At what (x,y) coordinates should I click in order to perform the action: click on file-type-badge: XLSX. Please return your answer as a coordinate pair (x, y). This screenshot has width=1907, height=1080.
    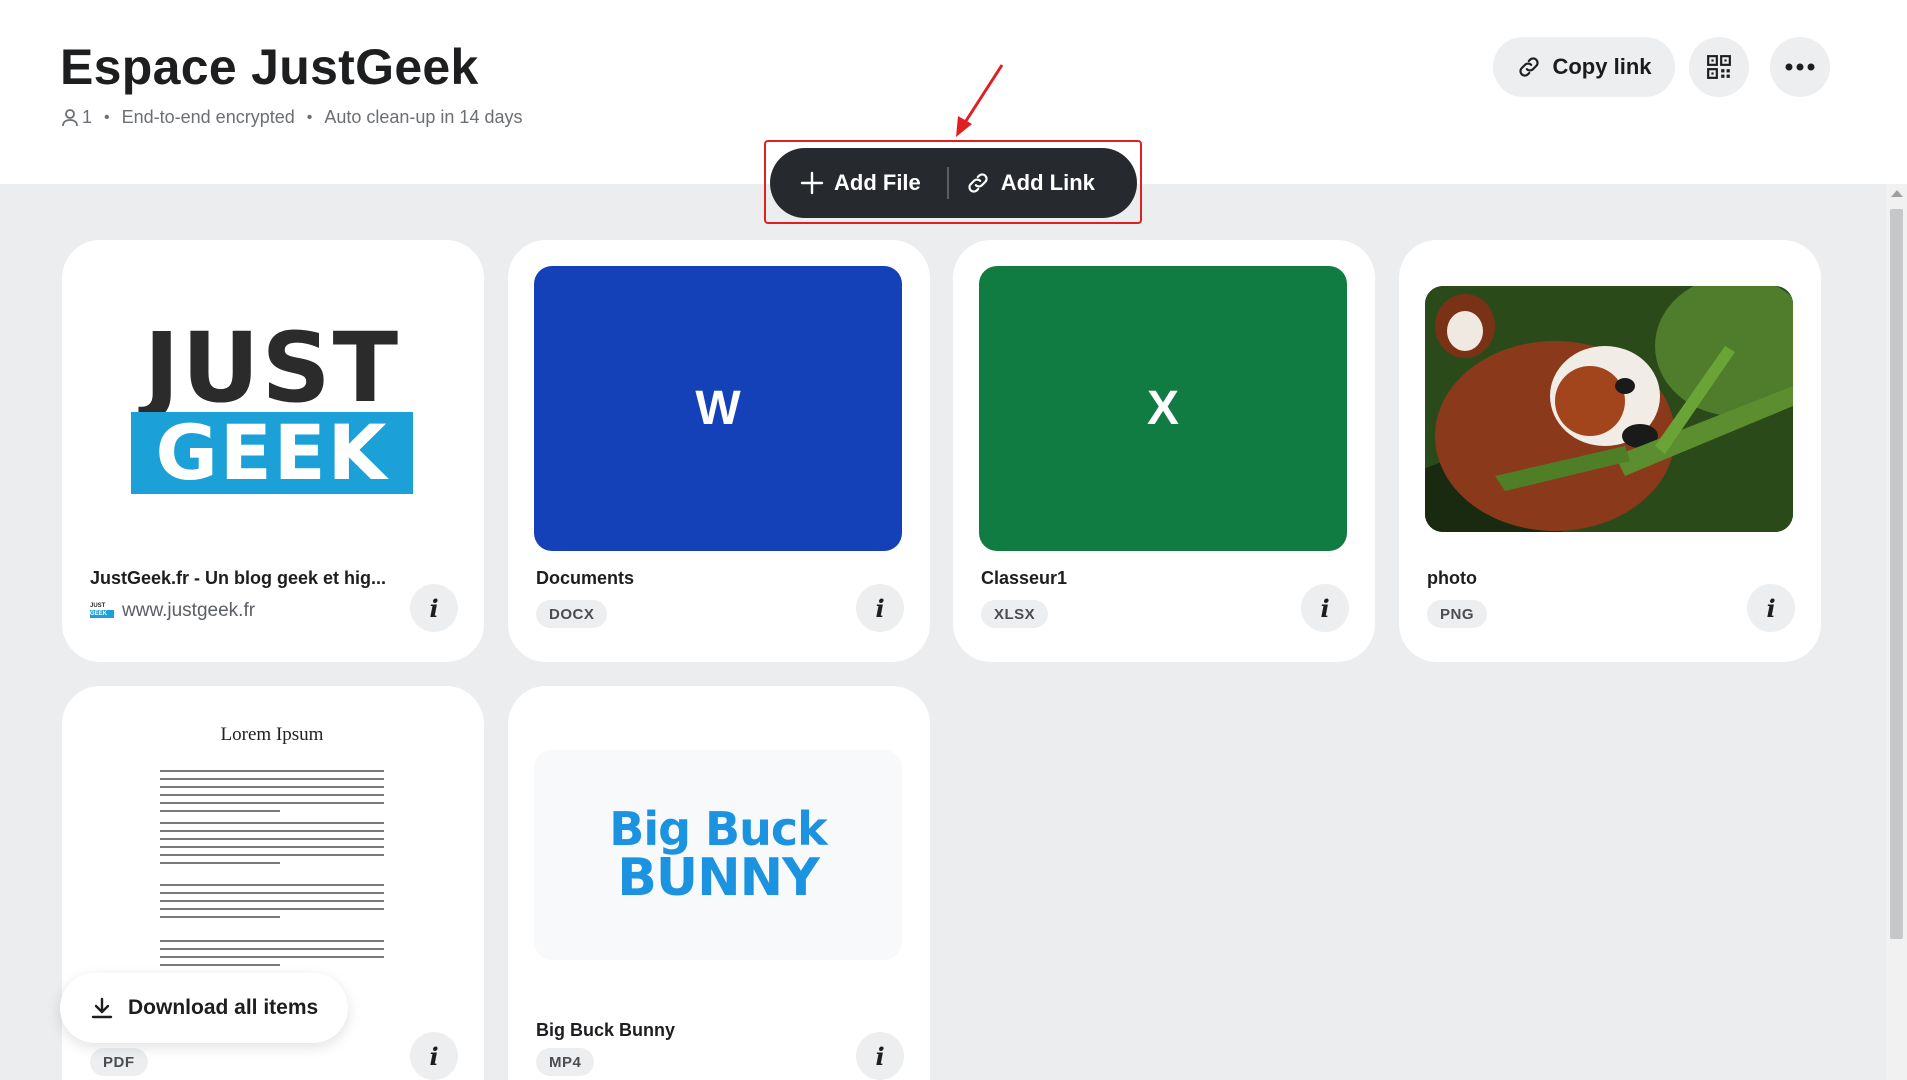
    Looking at the image, I should click on (1015, 614).